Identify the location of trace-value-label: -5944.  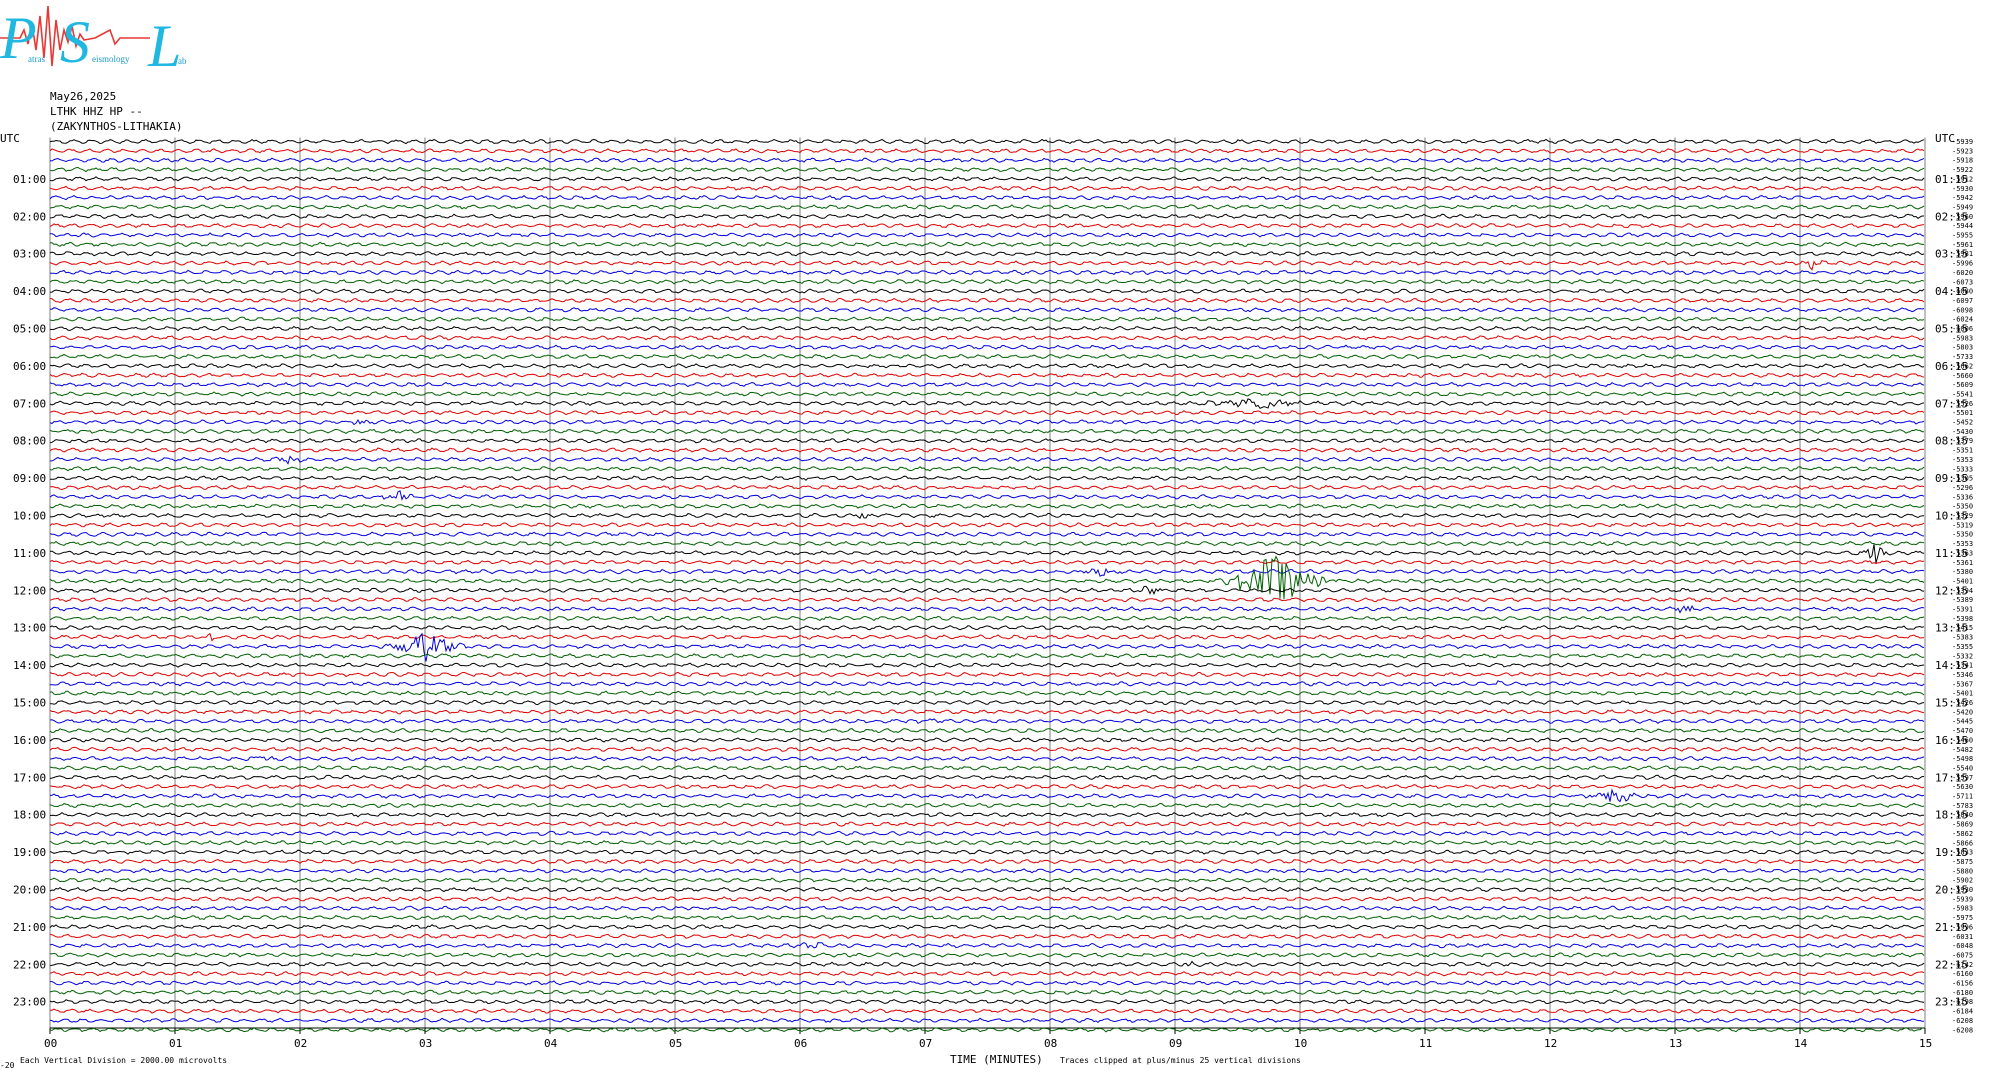
(1962, 226).